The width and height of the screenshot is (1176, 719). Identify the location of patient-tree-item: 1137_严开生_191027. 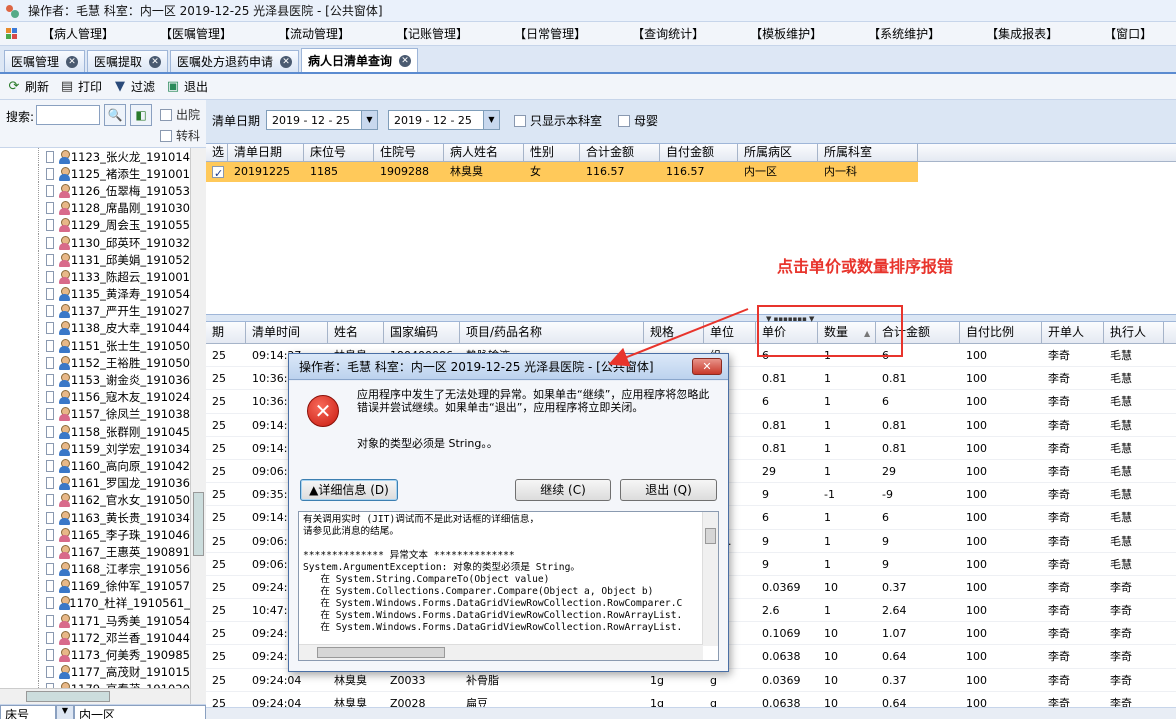
(95, 311).